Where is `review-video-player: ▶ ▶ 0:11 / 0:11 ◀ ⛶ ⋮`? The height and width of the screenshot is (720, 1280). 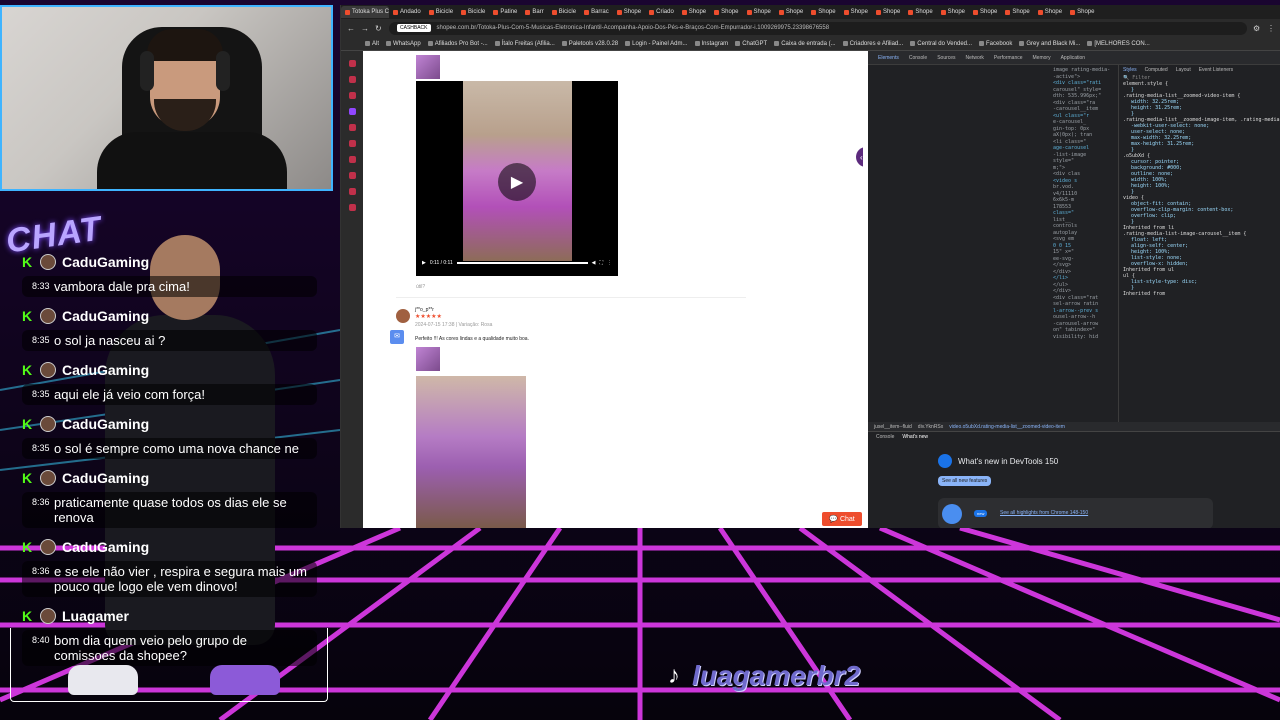
review-video-player: ▶ ▶ 0:11 / 0:11 ◀ ⛶ ⋮ is located at coordinates (517, 178).